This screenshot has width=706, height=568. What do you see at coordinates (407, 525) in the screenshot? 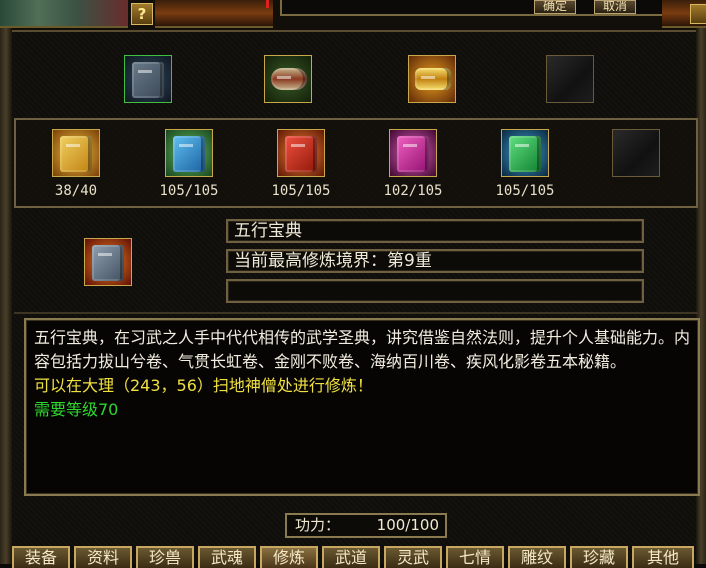
I see `power-value: 100/100` at bounding box center [407, 525].